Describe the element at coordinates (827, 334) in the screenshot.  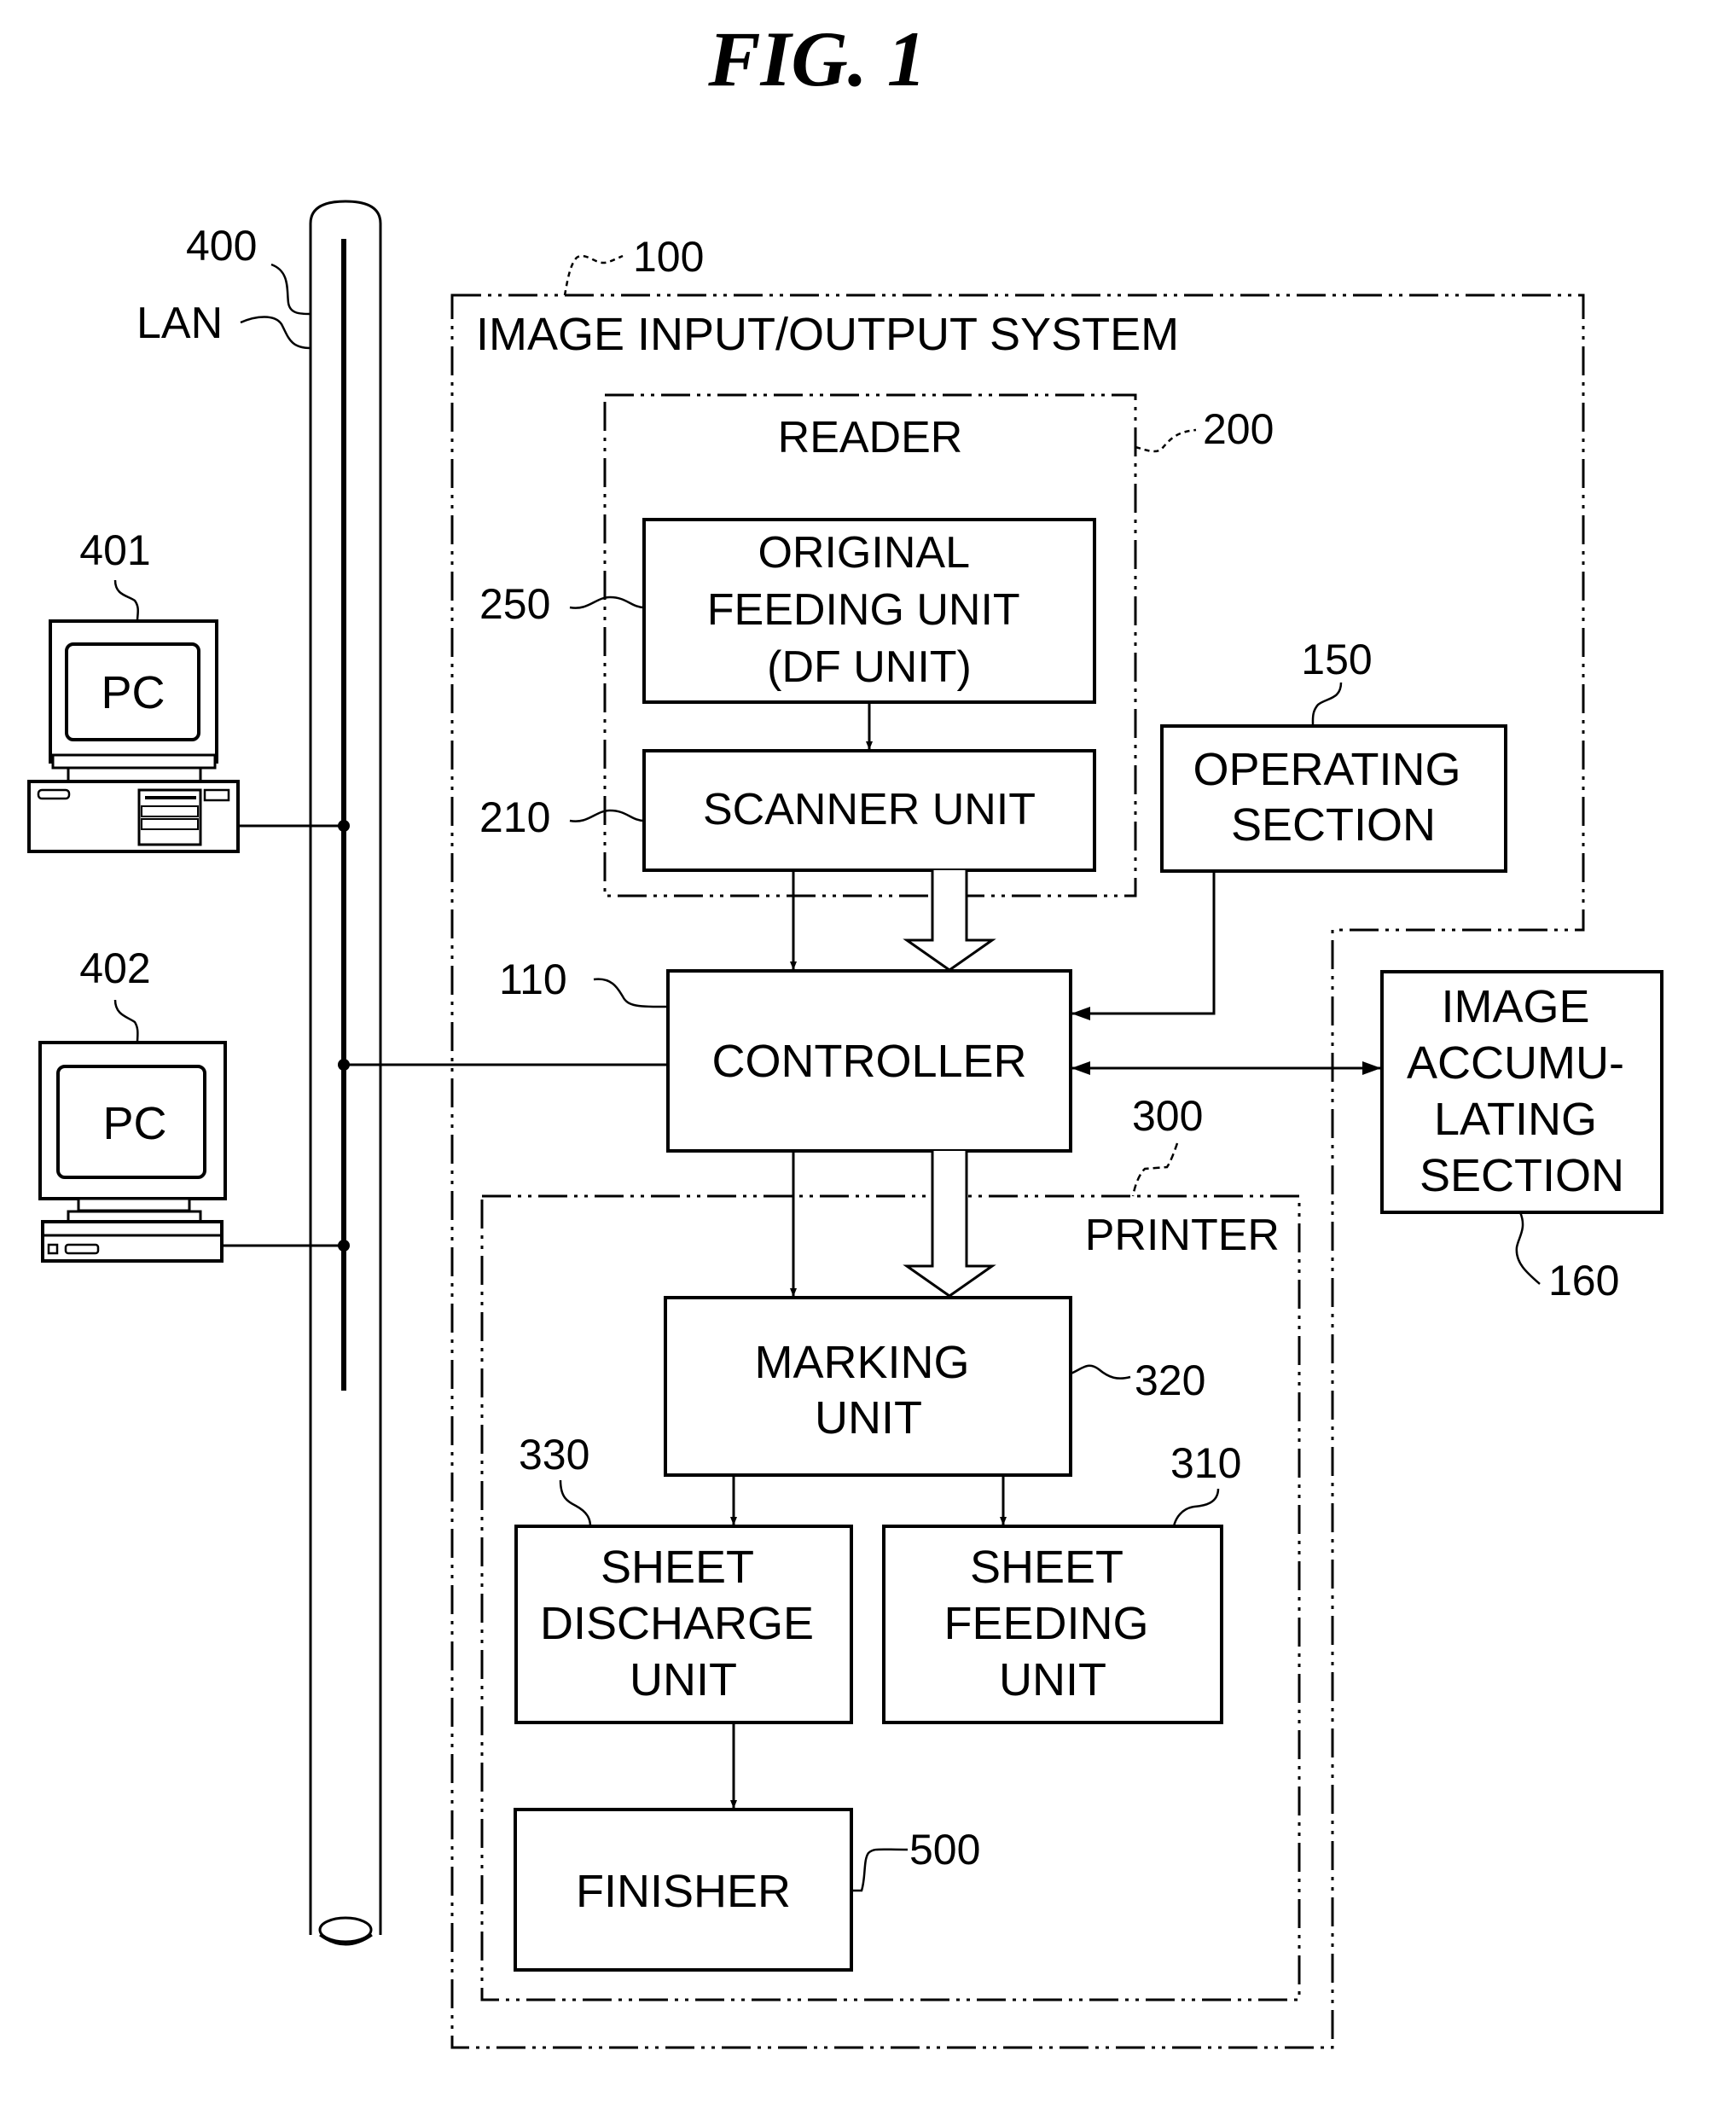
I see `image-io-system-label: IMAGE INPUT/OUTPUT SYSTEM` at that location.